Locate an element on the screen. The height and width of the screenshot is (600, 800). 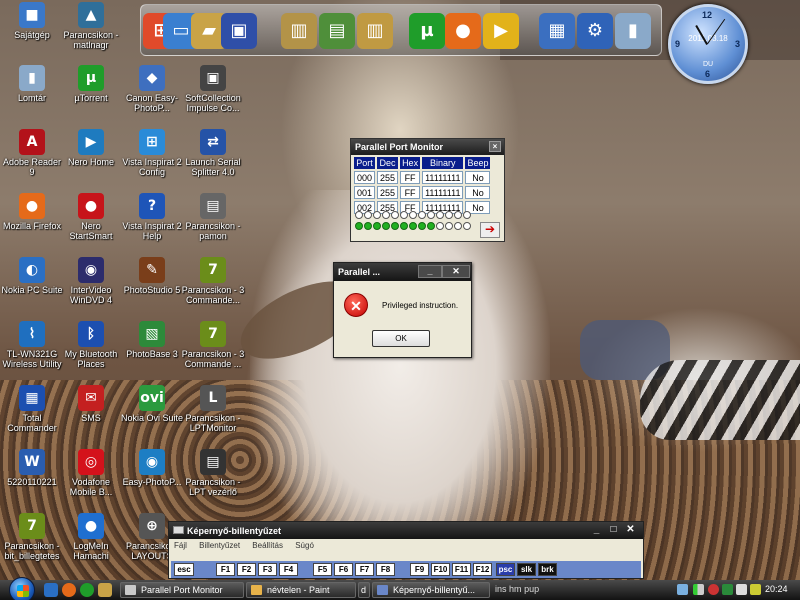
recycle-bin-icon: ▮ is located at coordinates (633, 31).